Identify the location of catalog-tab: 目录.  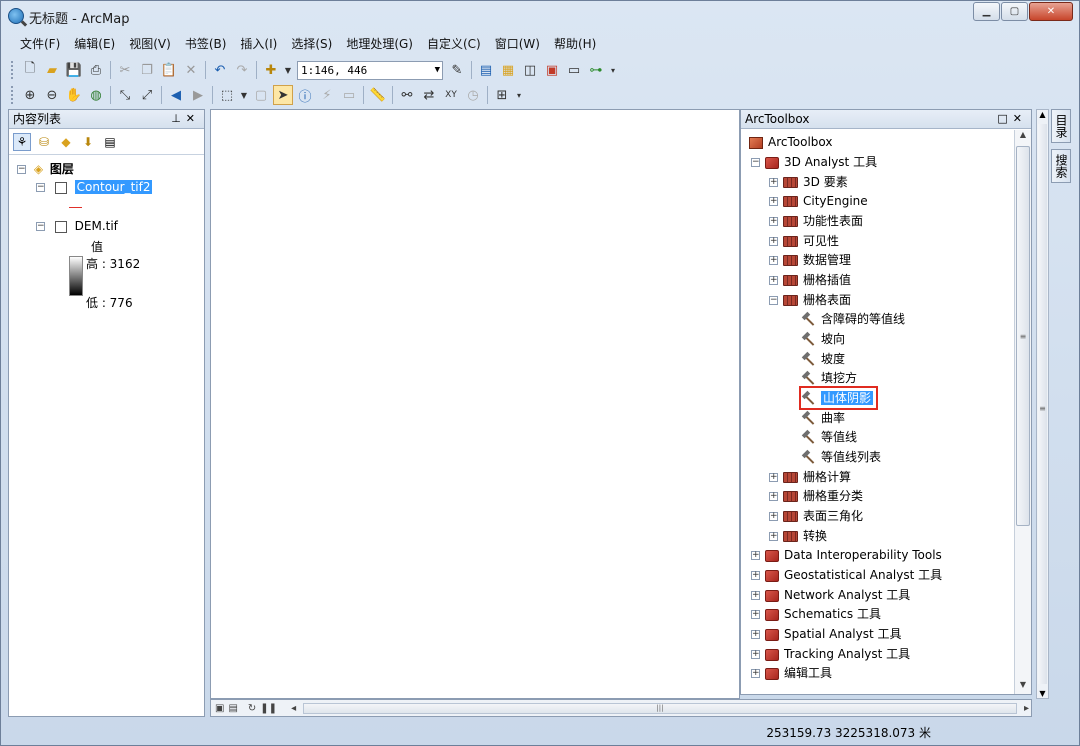
(1061, 126).